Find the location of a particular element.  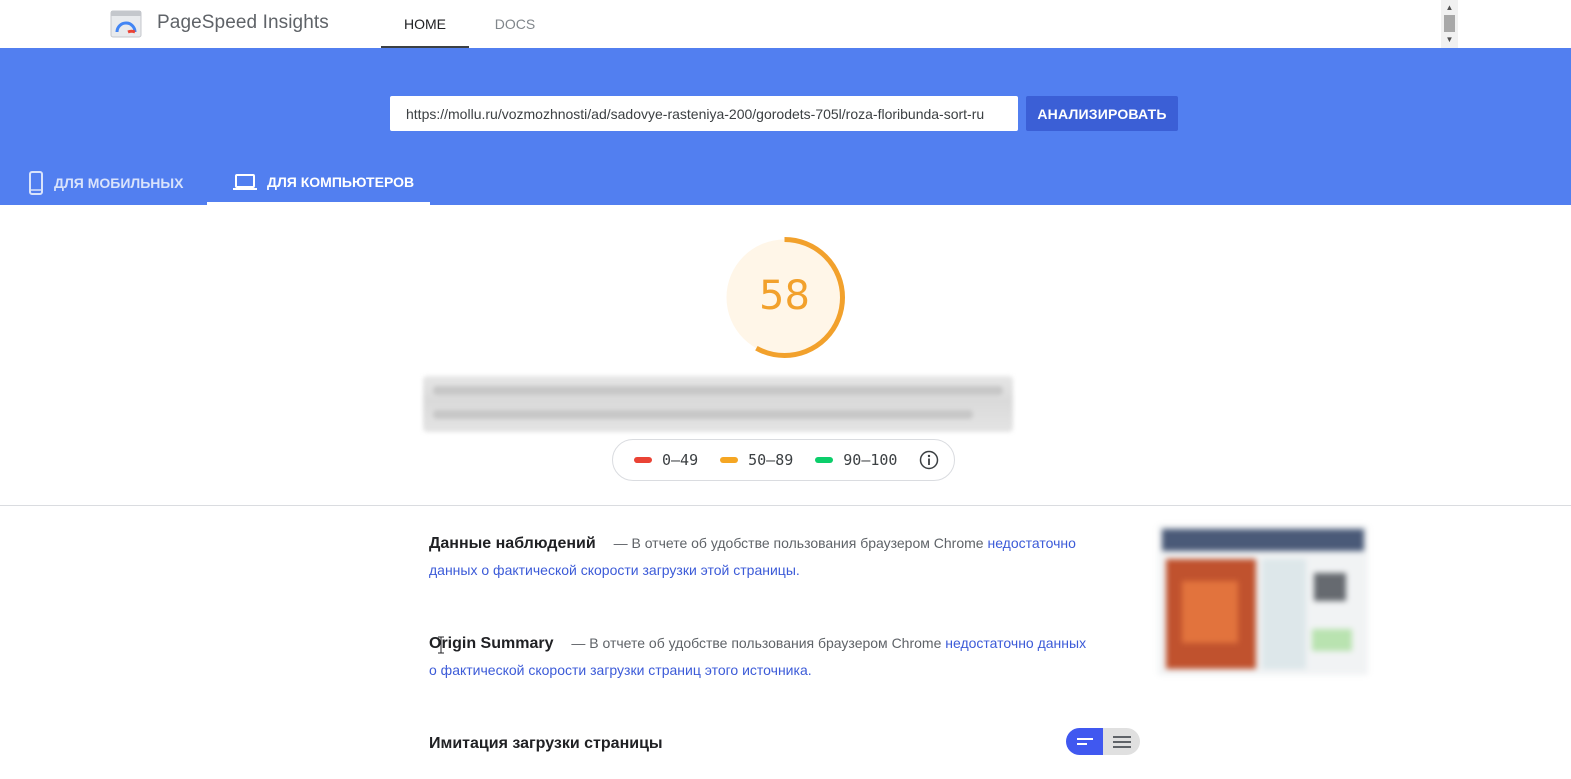

legend-label-good: 90–100 is located at coordinates (870, 460).